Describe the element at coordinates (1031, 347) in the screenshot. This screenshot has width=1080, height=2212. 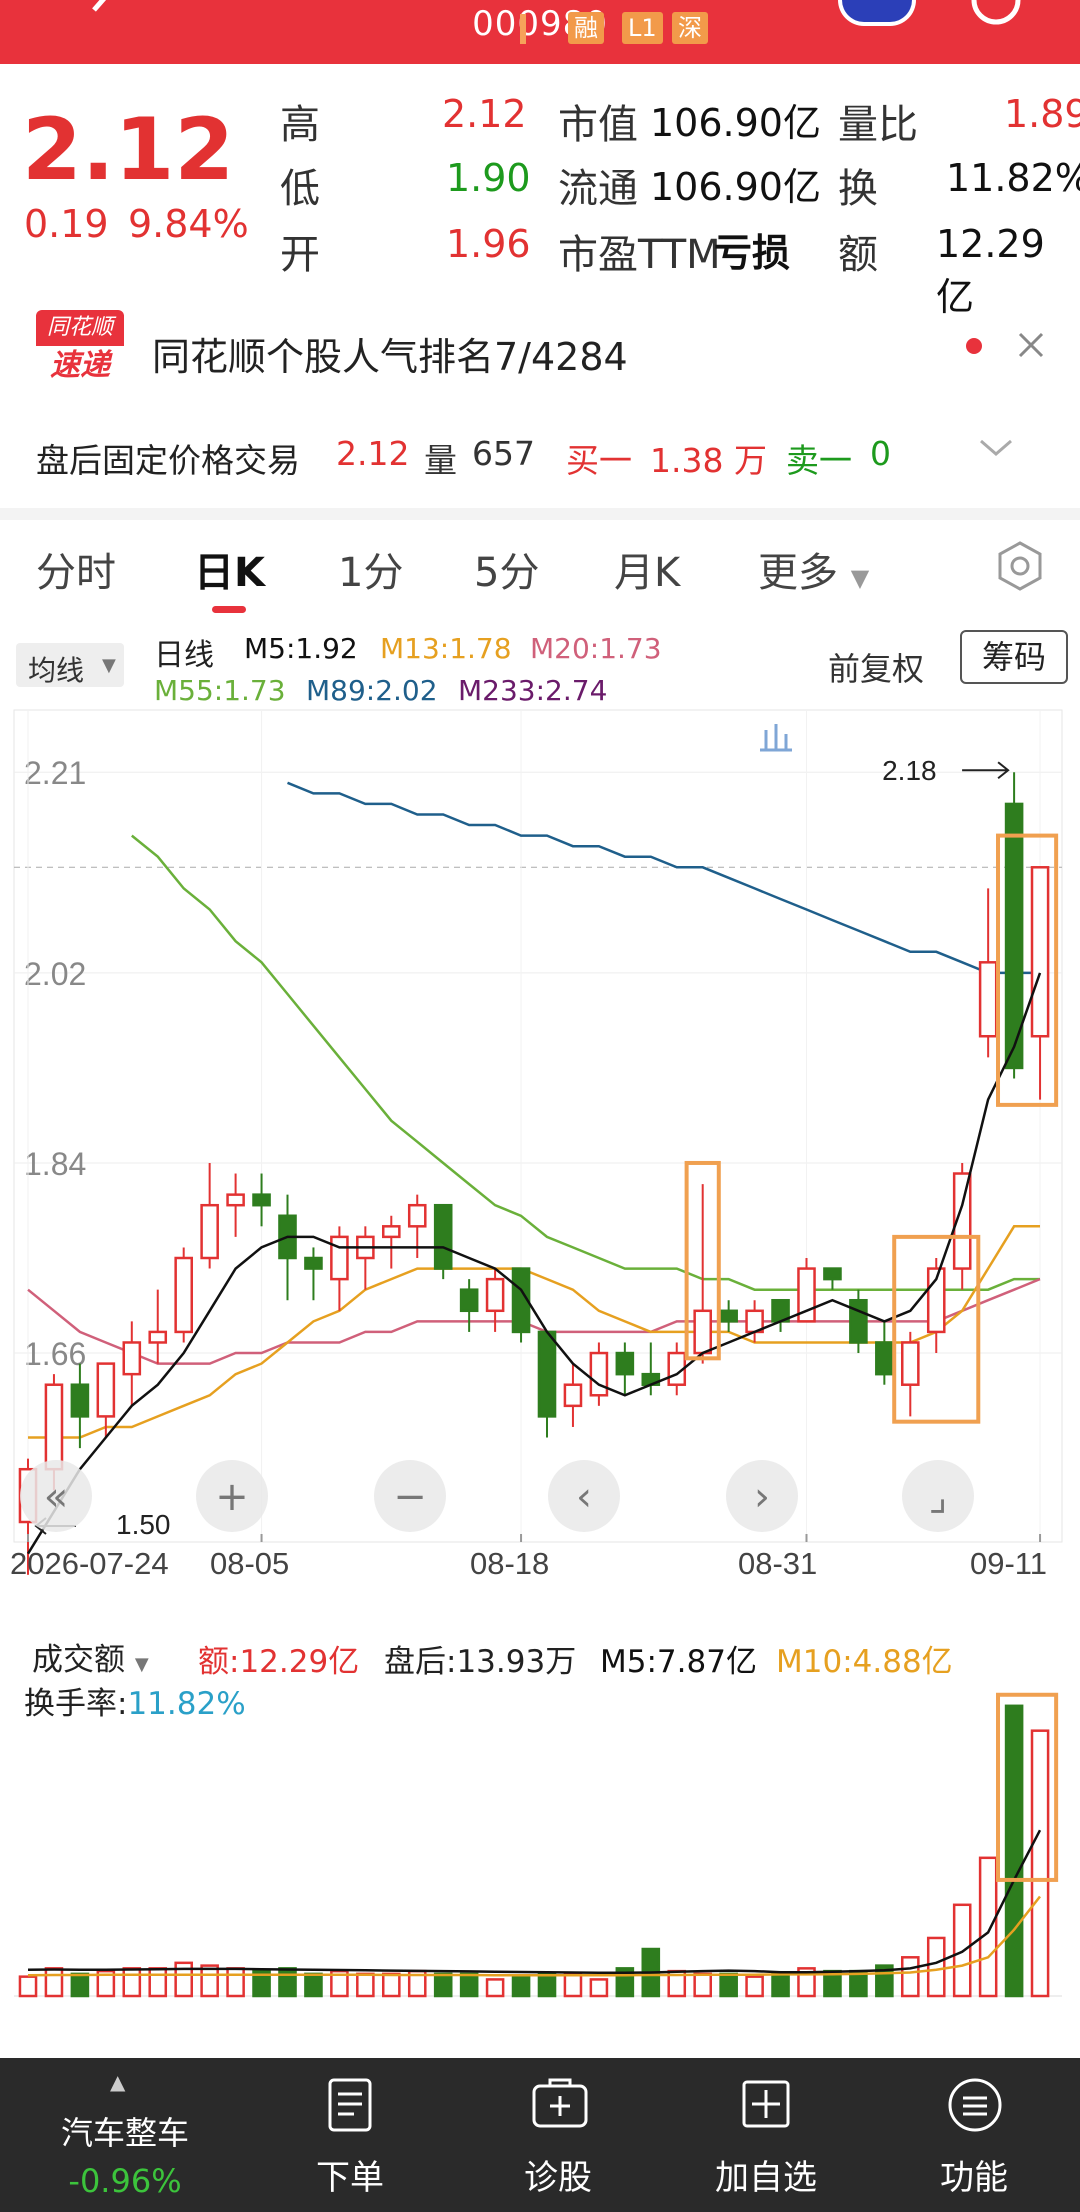
I see `close-icon` at that location.